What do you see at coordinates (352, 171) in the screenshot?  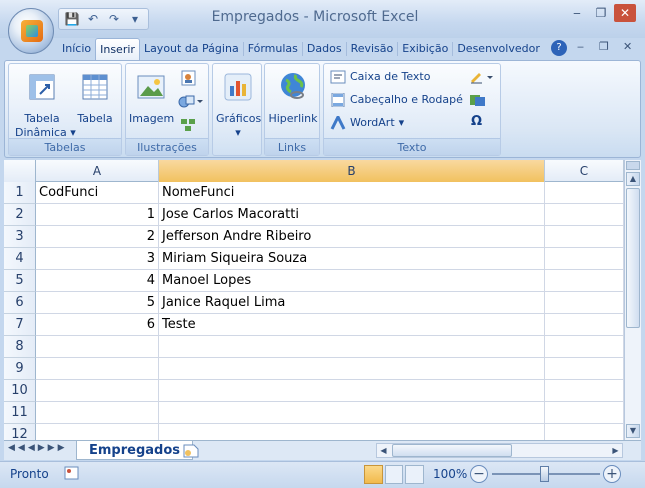 I see `column-header-b: B` at bounding box center [352, 171].